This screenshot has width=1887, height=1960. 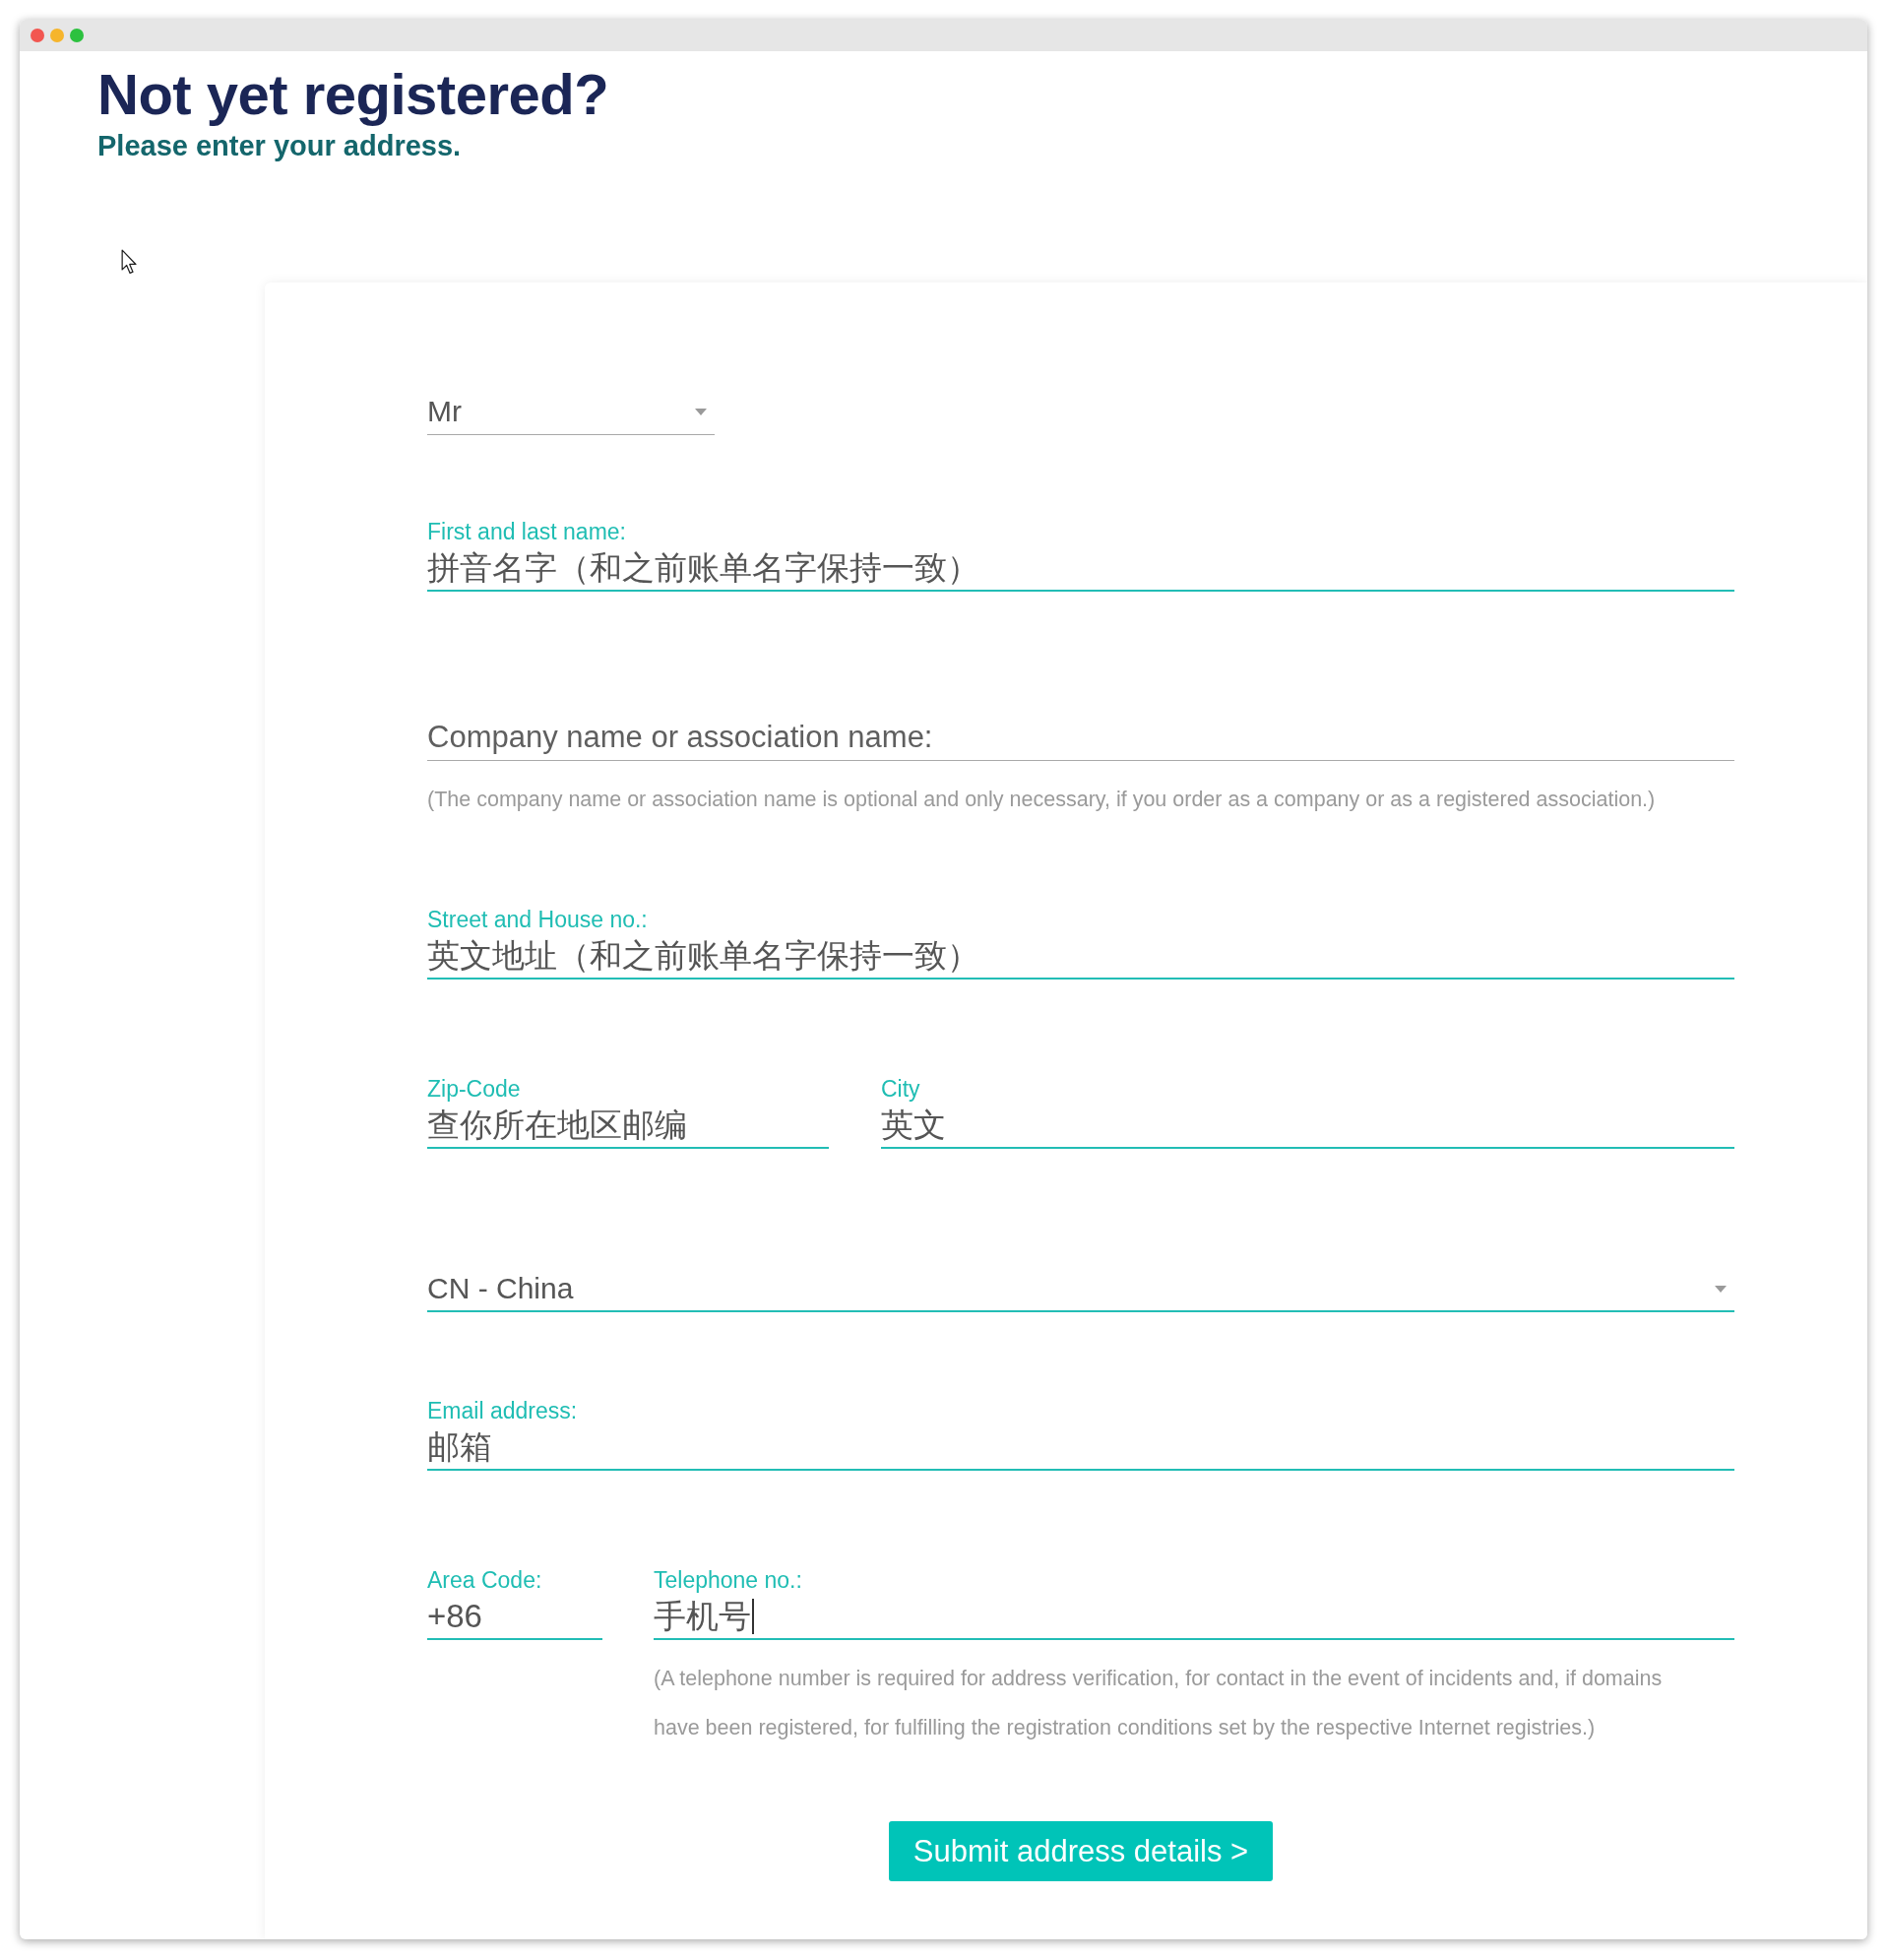 I want to click on company-field: Company name or association name:, so click(x=1080, y=738).